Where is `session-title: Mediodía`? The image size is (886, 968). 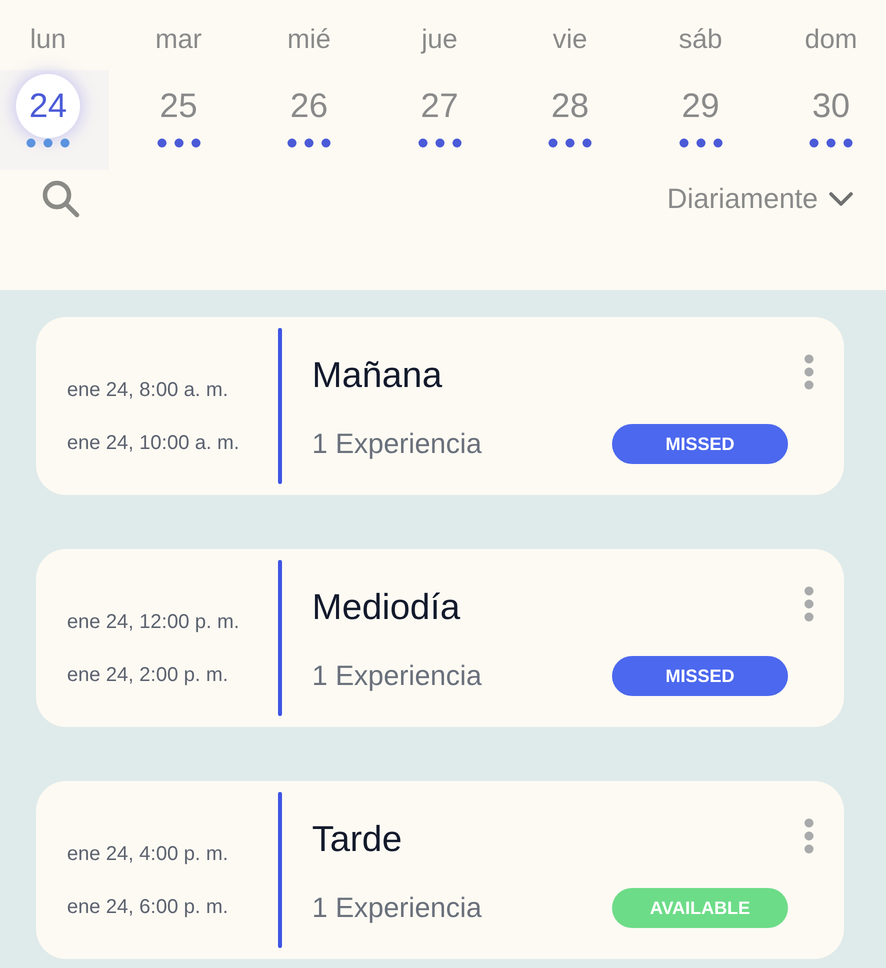 session-title: Mediodía is located at coordinates (386, 607).